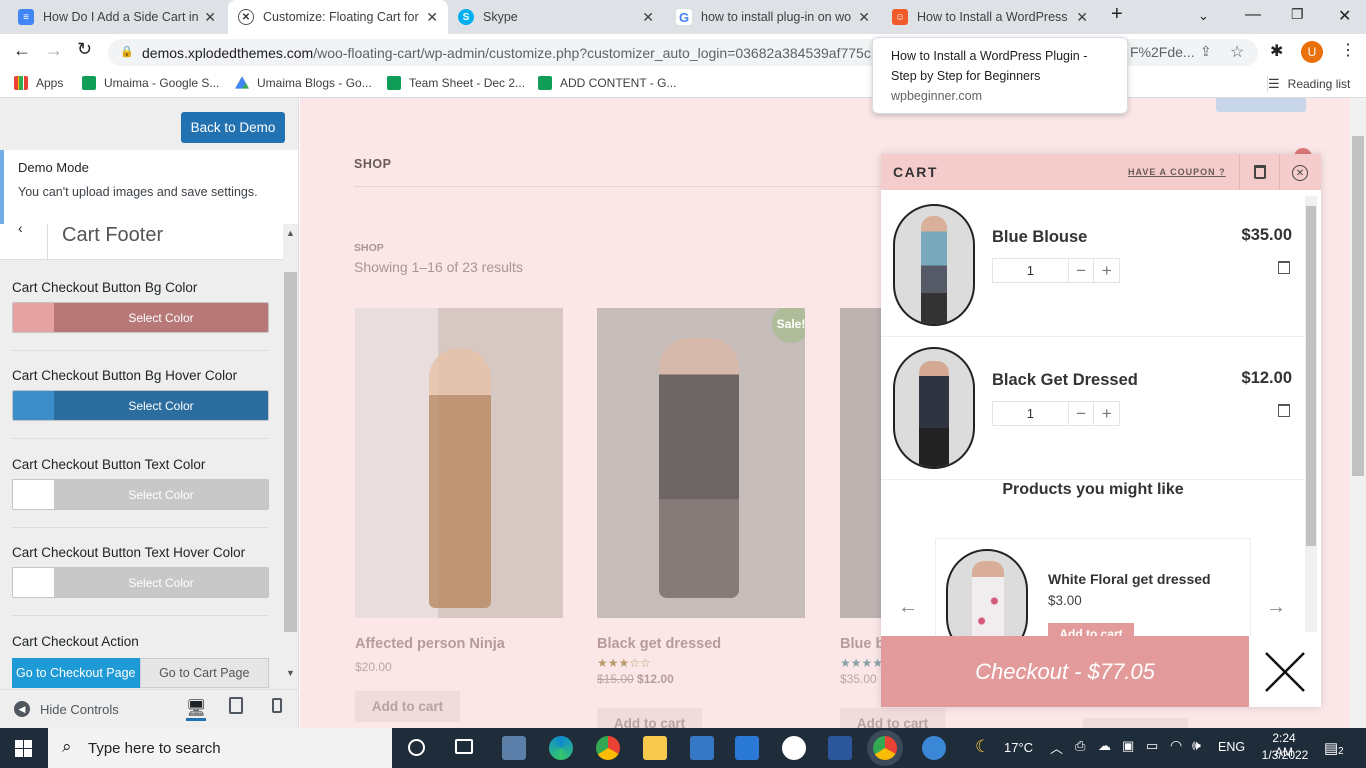 The height and width of the screenshot is (768, 1366). What do you see at coordinates (1253, 15) in the screenshot?
I see `minimize-icon: —` at bounding box center [1253, 15].